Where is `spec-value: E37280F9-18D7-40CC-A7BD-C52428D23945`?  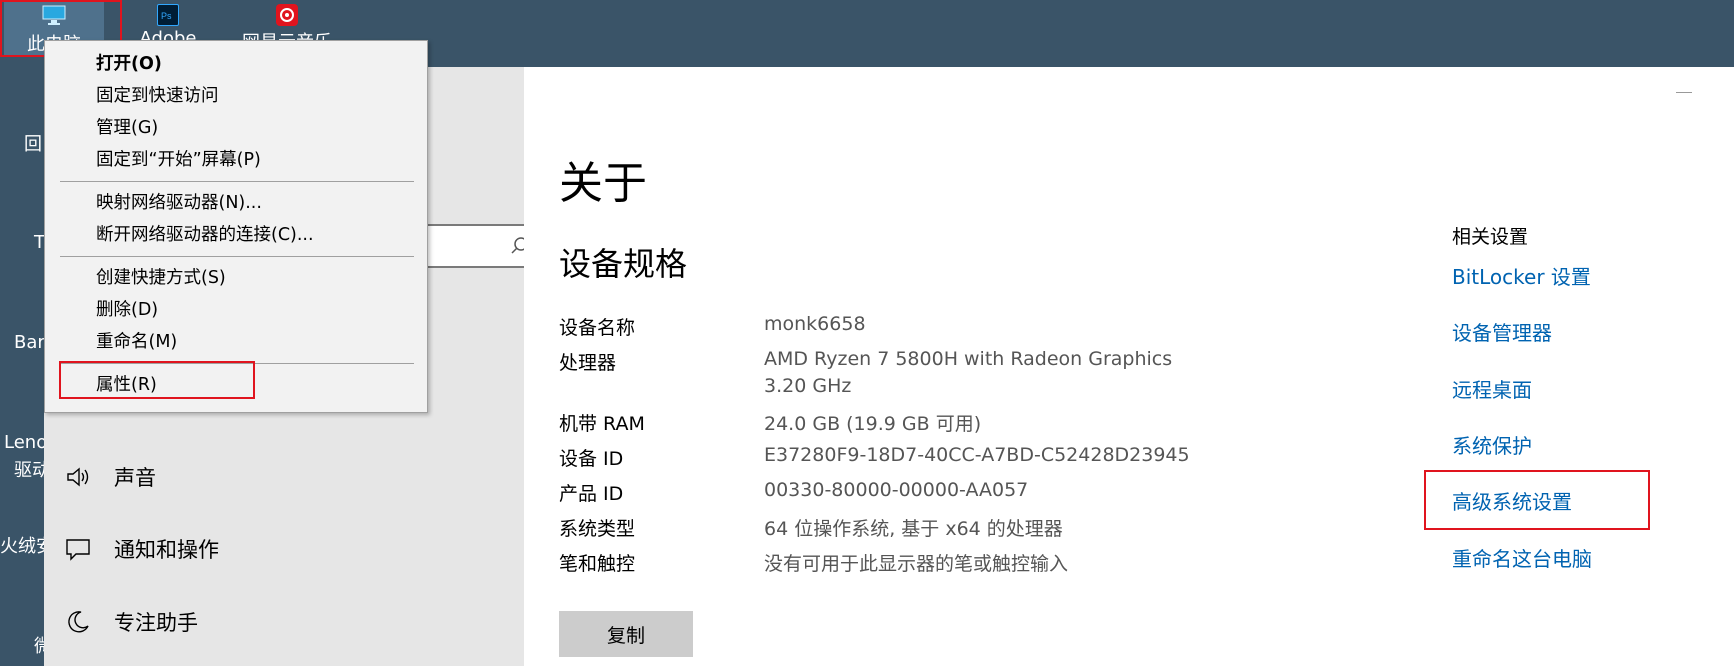 spec-value: E37280F9-18D7-40CC-A7BD-C52428D23945 is located at coordinates (977, 455).